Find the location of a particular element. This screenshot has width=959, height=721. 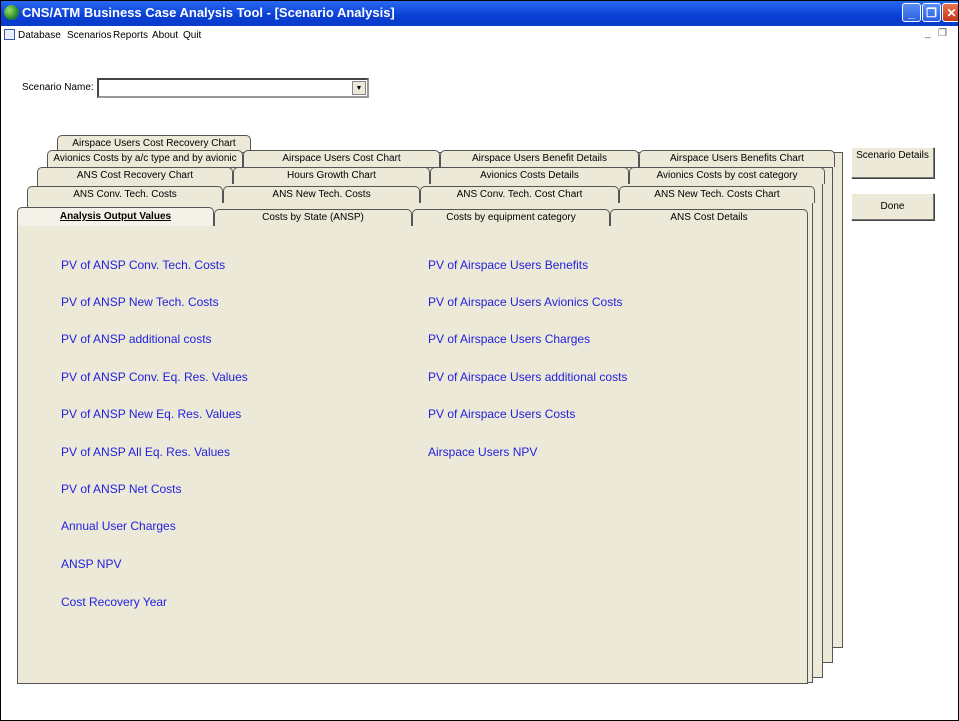

tab-airspace-users-cost-chart: Airspace Users Cost Chart is located at coordinates (341, 158).